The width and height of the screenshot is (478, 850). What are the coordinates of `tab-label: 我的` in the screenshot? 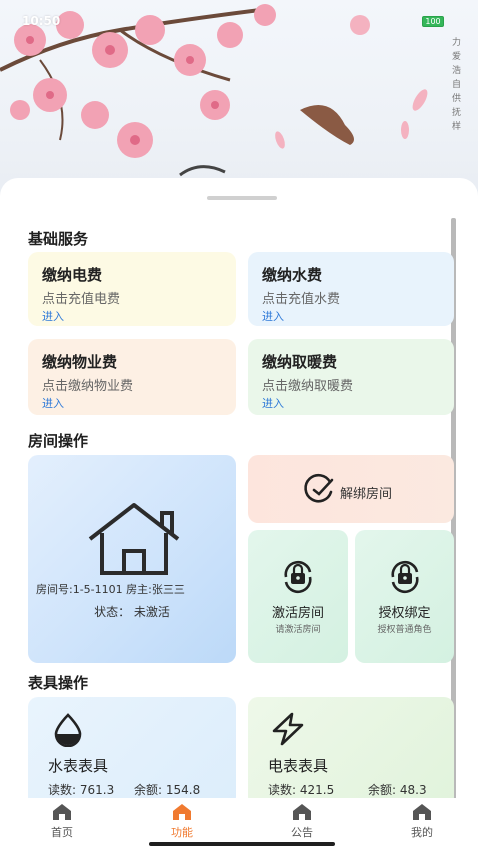 It's located at (422, 832).